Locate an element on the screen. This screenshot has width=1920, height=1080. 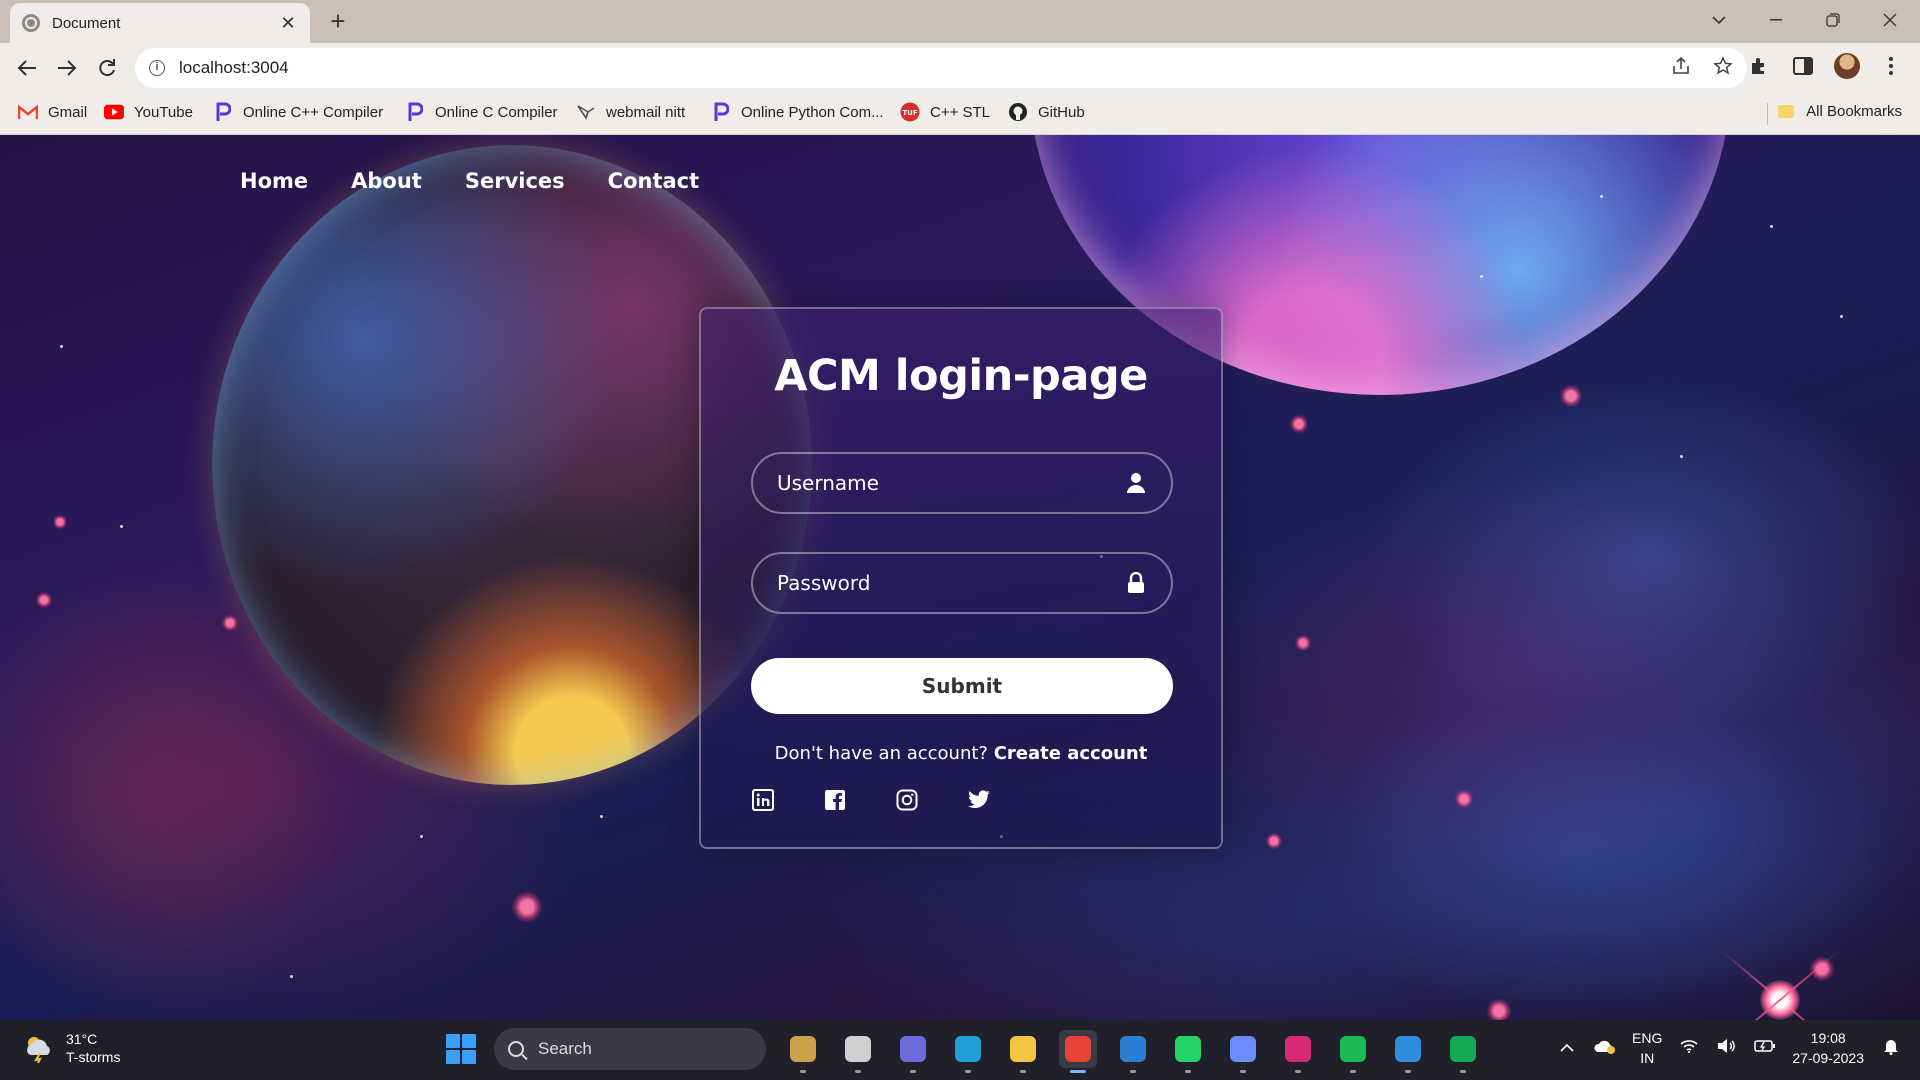
lens-flare is located at coordinates (1780, 987).